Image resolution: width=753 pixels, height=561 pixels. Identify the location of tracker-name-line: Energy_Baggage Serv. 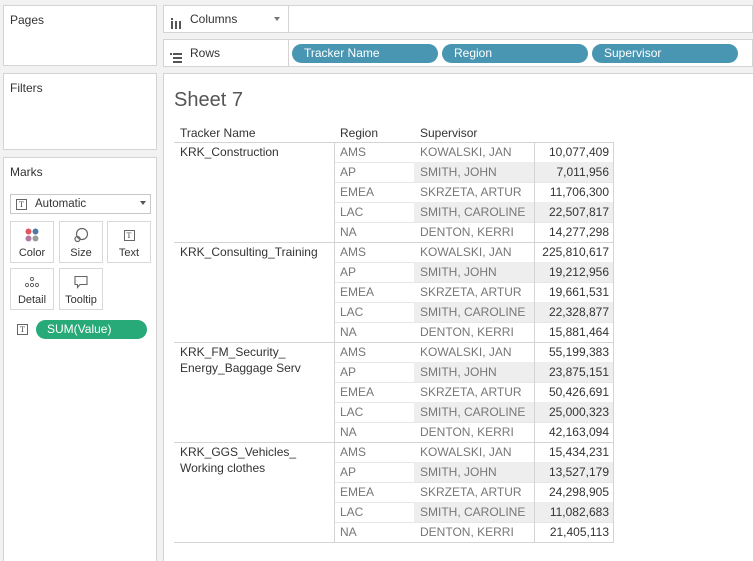
(240, 368).